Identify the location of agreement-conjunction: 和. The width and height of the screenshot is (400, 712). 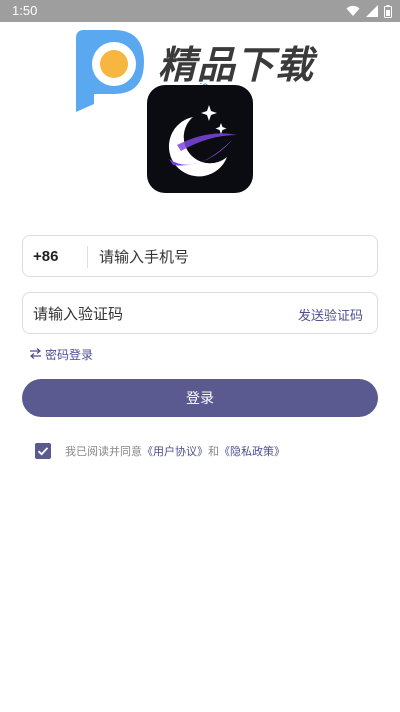
(213, 451).